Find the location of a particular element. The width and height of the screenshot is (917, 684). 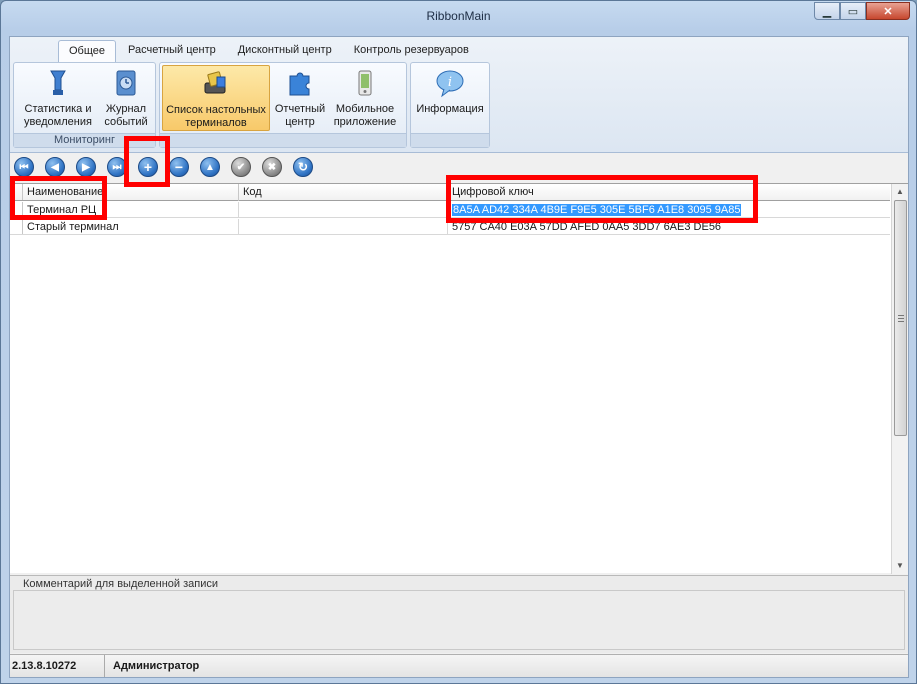

tab-settlement-center: Расчетный центр is located at coordinates (172, 51).